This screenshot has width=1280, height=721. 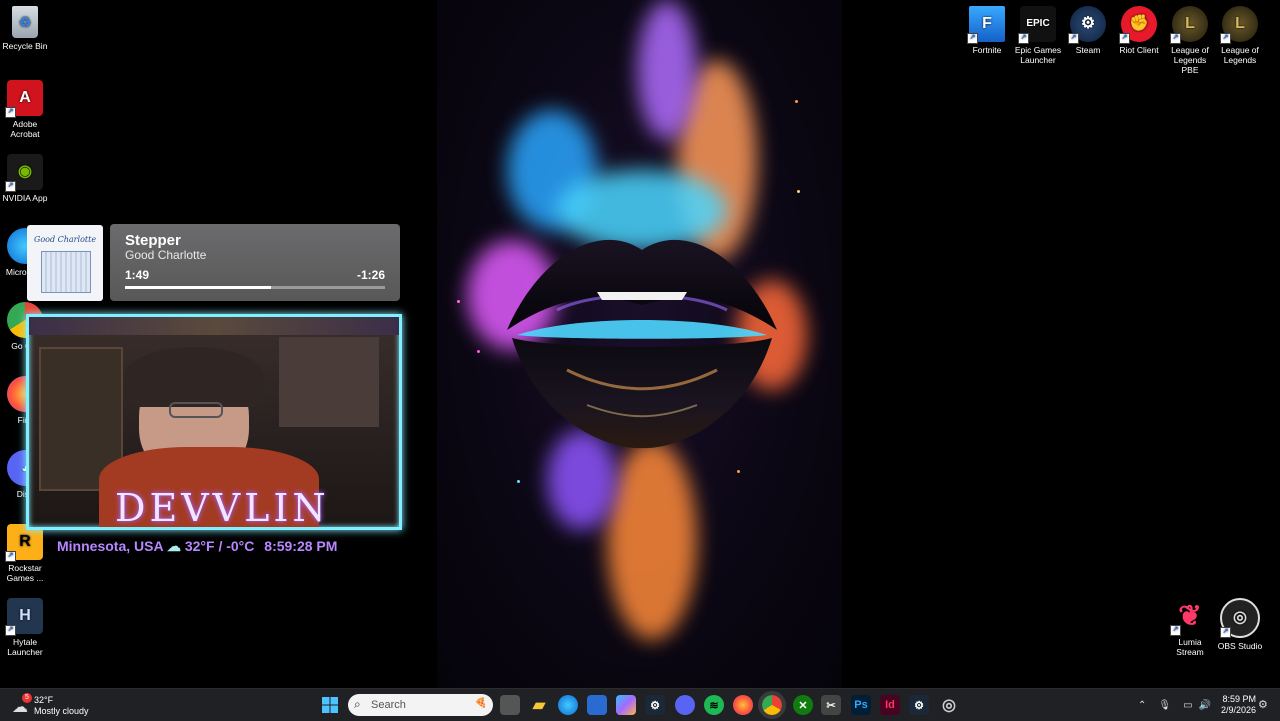 I want to click on desktop-icon-fortnite: F ↗ Fortnite, so click(x=987, y=30).